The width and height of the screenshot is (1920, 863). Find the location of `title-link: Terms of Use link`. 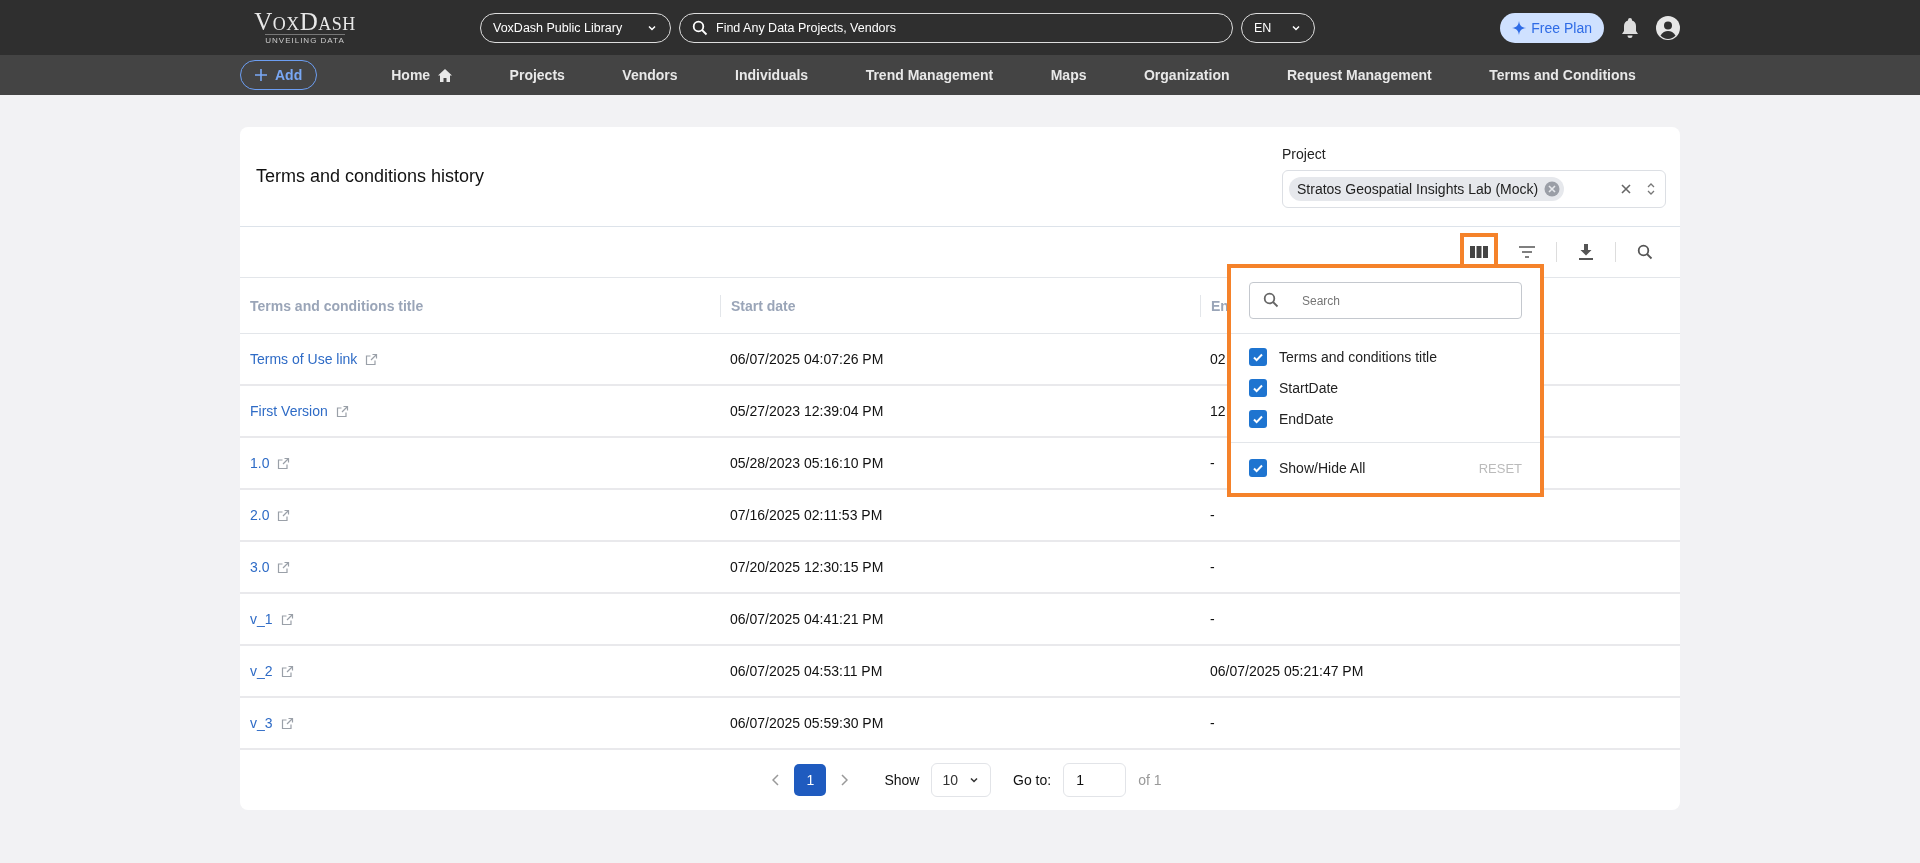

title-link: Terms of Use link is located at coordinates (304, 359).